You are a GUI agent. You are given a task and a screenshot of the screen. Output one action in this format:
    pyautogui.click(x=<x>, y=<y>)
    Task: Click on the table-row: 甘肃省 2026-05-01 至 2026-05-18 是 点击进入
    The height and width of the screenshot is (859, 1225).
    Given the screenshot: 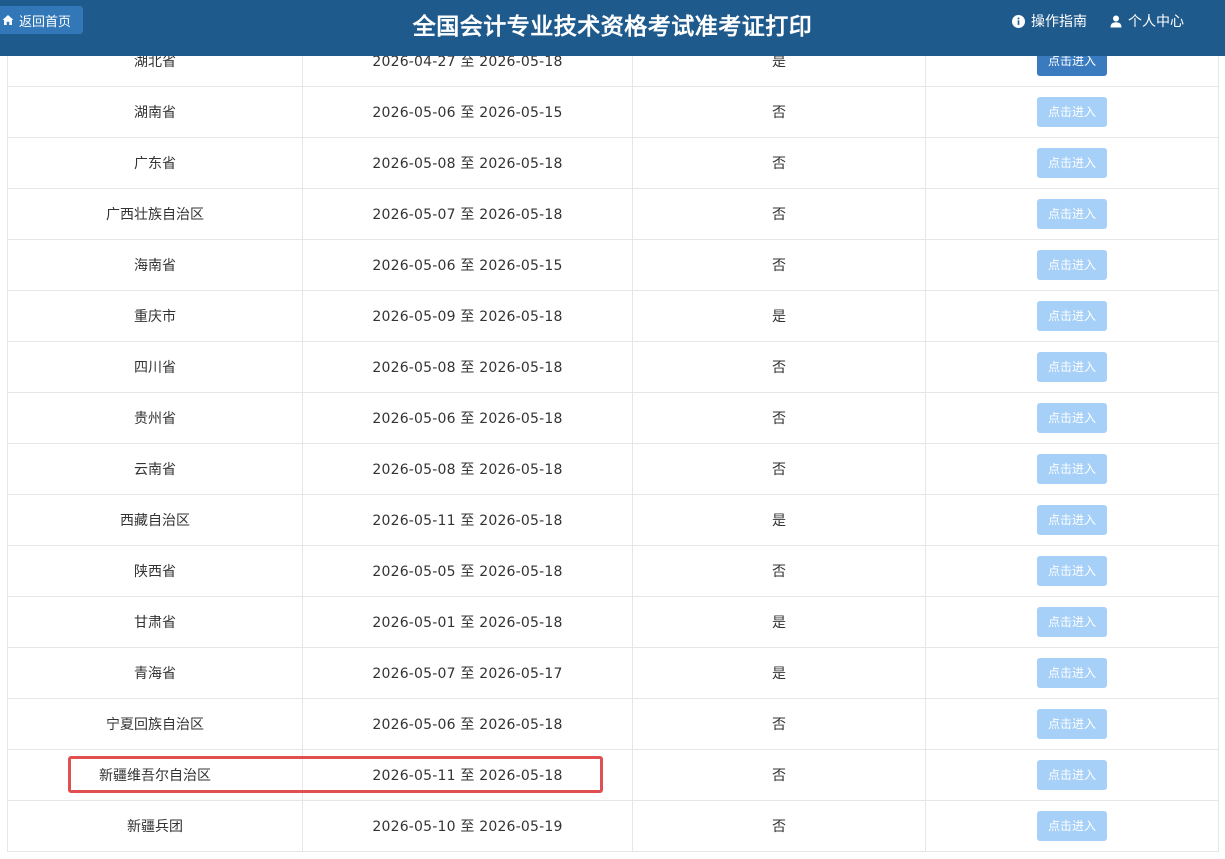 What is the action you would take?
    pyautogui.click(x=613, y=622)
    